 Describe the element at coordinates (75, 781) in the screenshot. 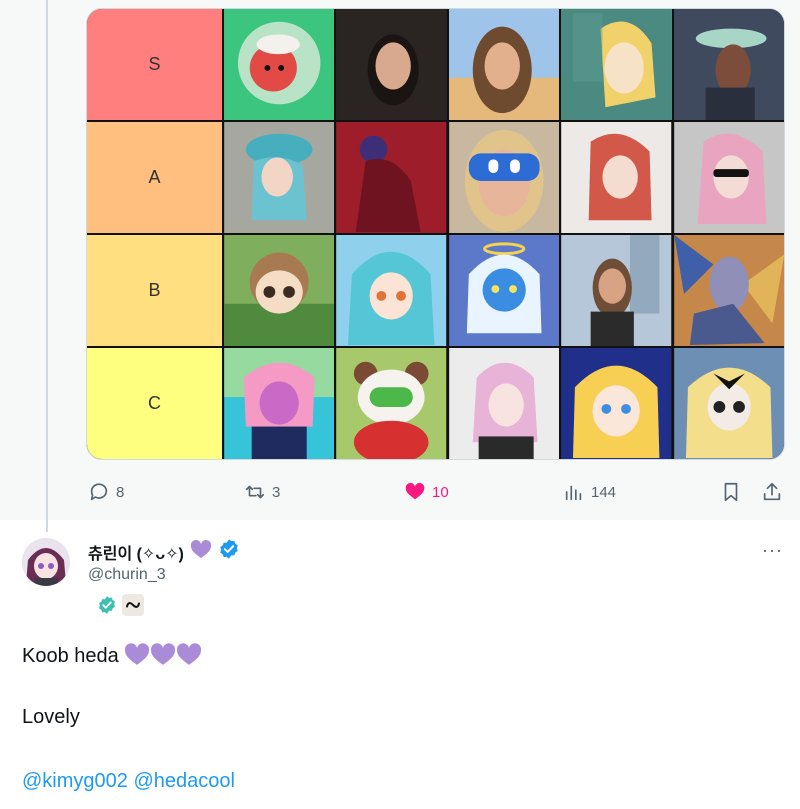

I see `mention-link: @kimyg002` at that location.